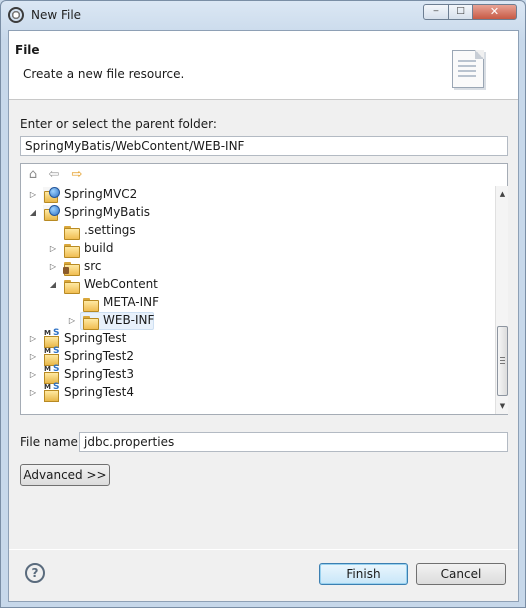  What do you see at coordinates (502, 194) in the screenshot?
I see `scroll-up-icon: ▲` at bounding box center [502, 194].